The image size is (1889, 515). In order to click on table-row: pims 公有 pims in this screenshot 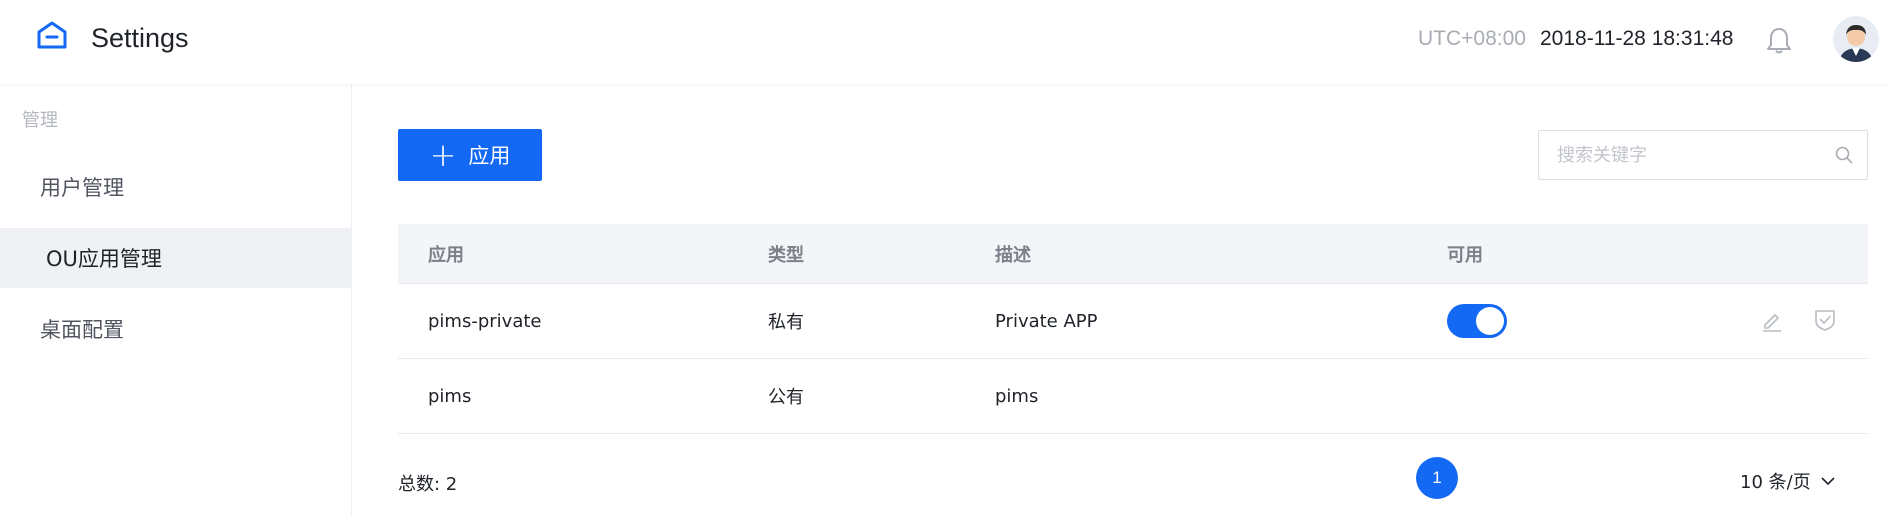, I will do `click(1133, 396)`.